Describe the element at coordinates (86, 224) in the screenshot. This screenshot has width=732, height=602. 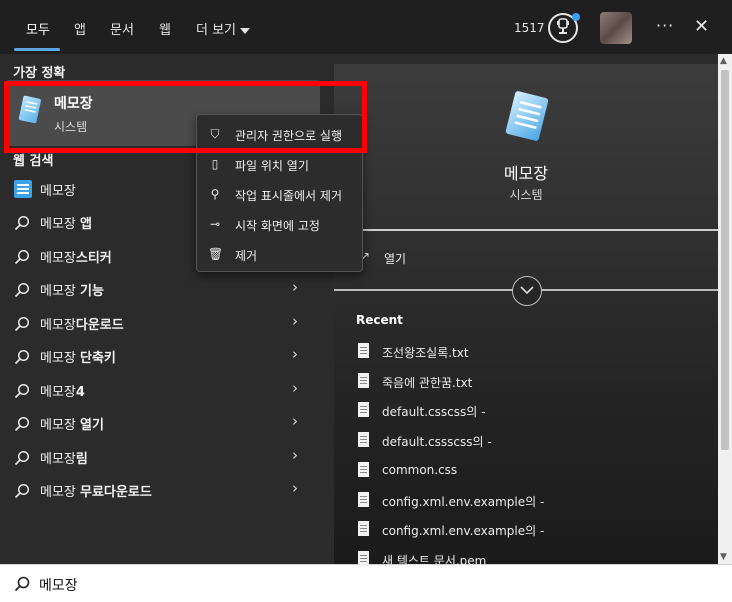
I see `web-result-suffix: 앱` at that location.